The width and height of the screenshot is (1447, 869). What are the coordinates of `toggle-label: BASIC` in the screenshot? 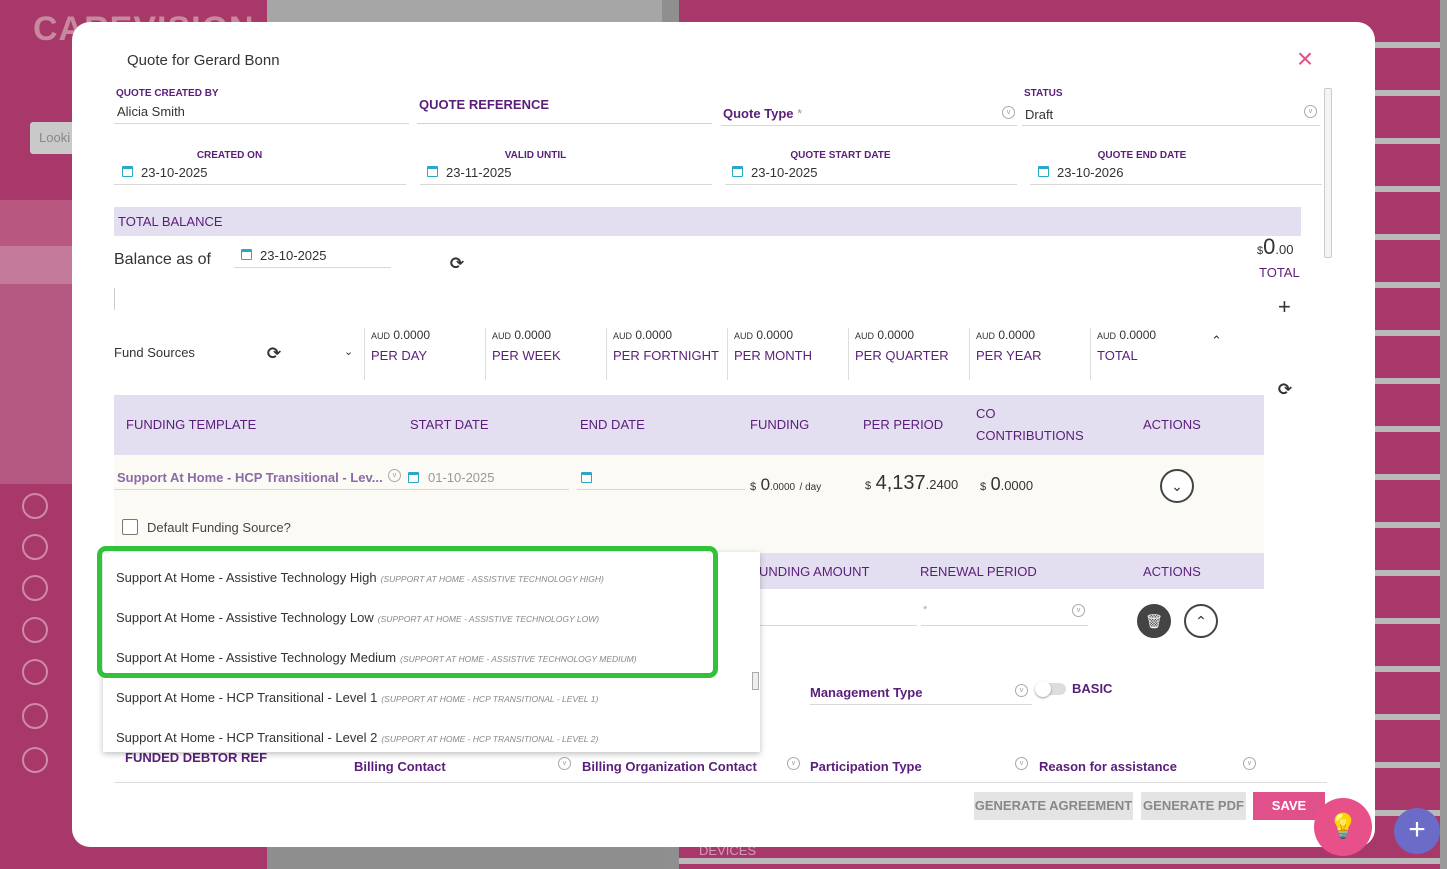 It's located at (1092, 688).